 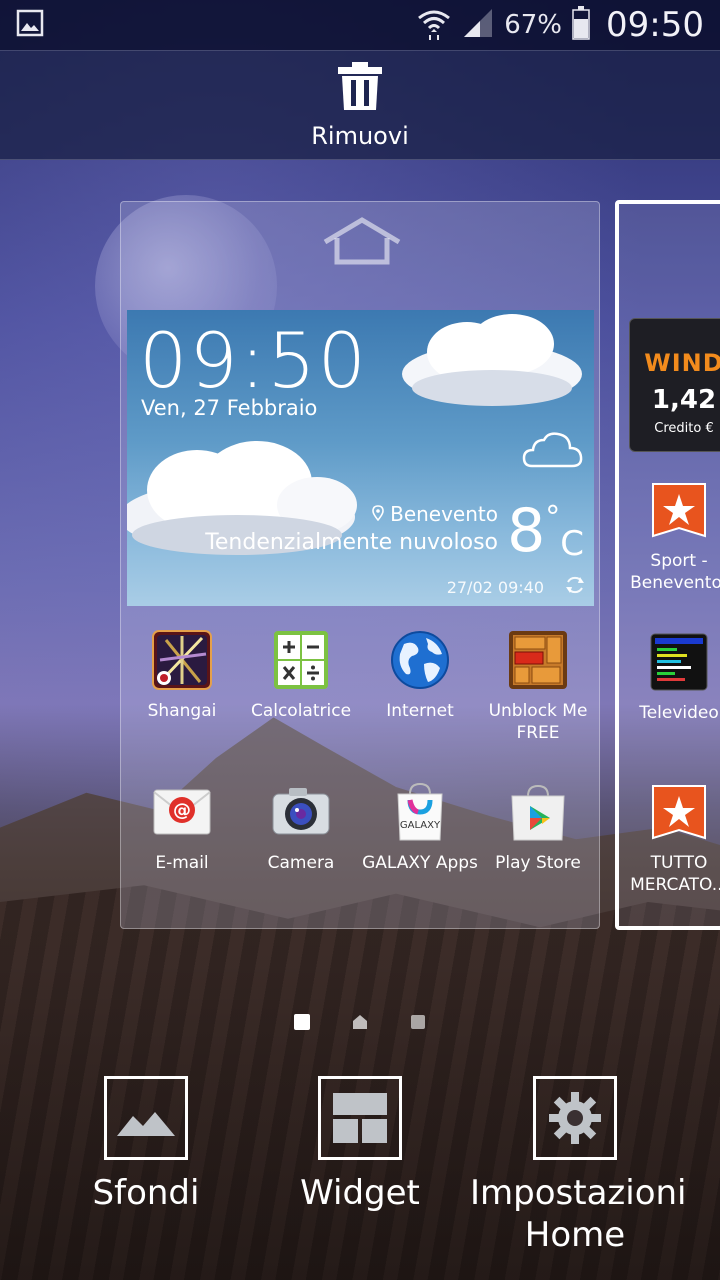 I want to click on home-settings-label: Impostazioni Home, so click(x=578, y=1214).